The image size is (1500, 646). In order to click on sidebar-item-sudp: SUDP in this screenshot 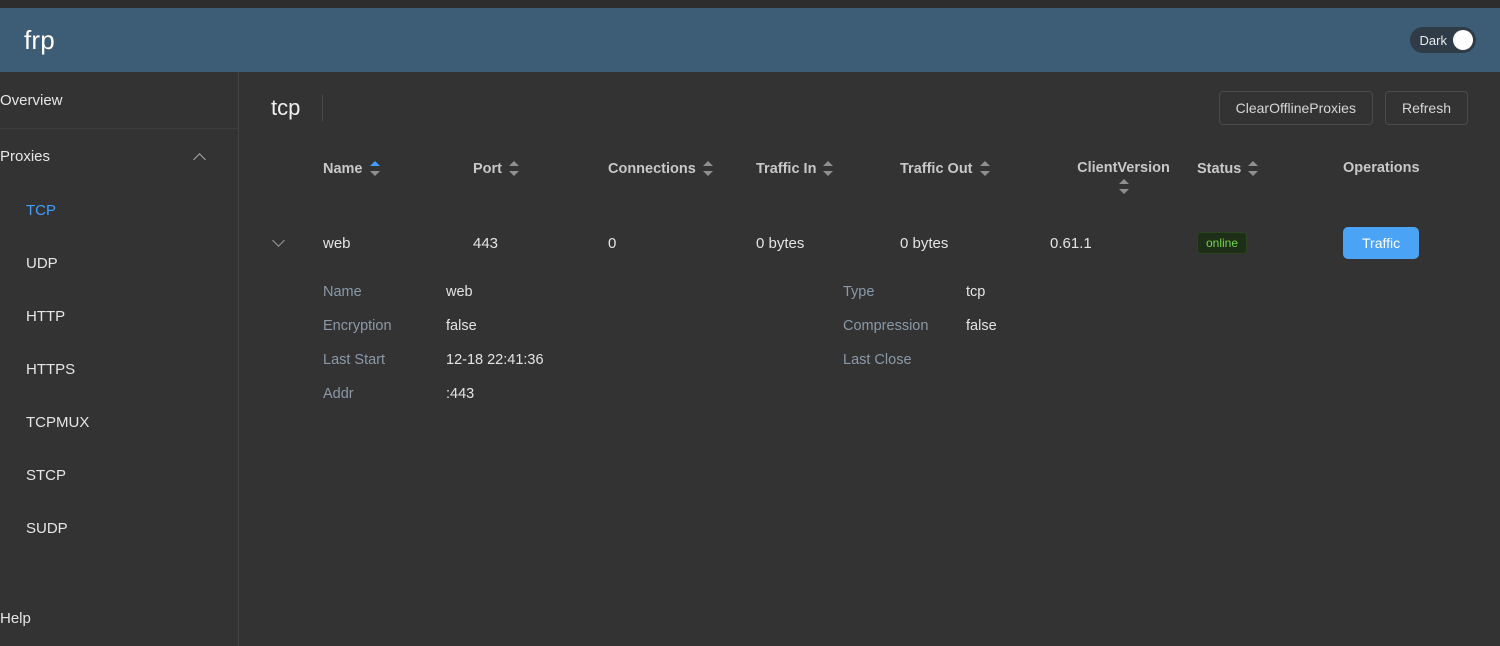, I will do `click(119, 528)`.